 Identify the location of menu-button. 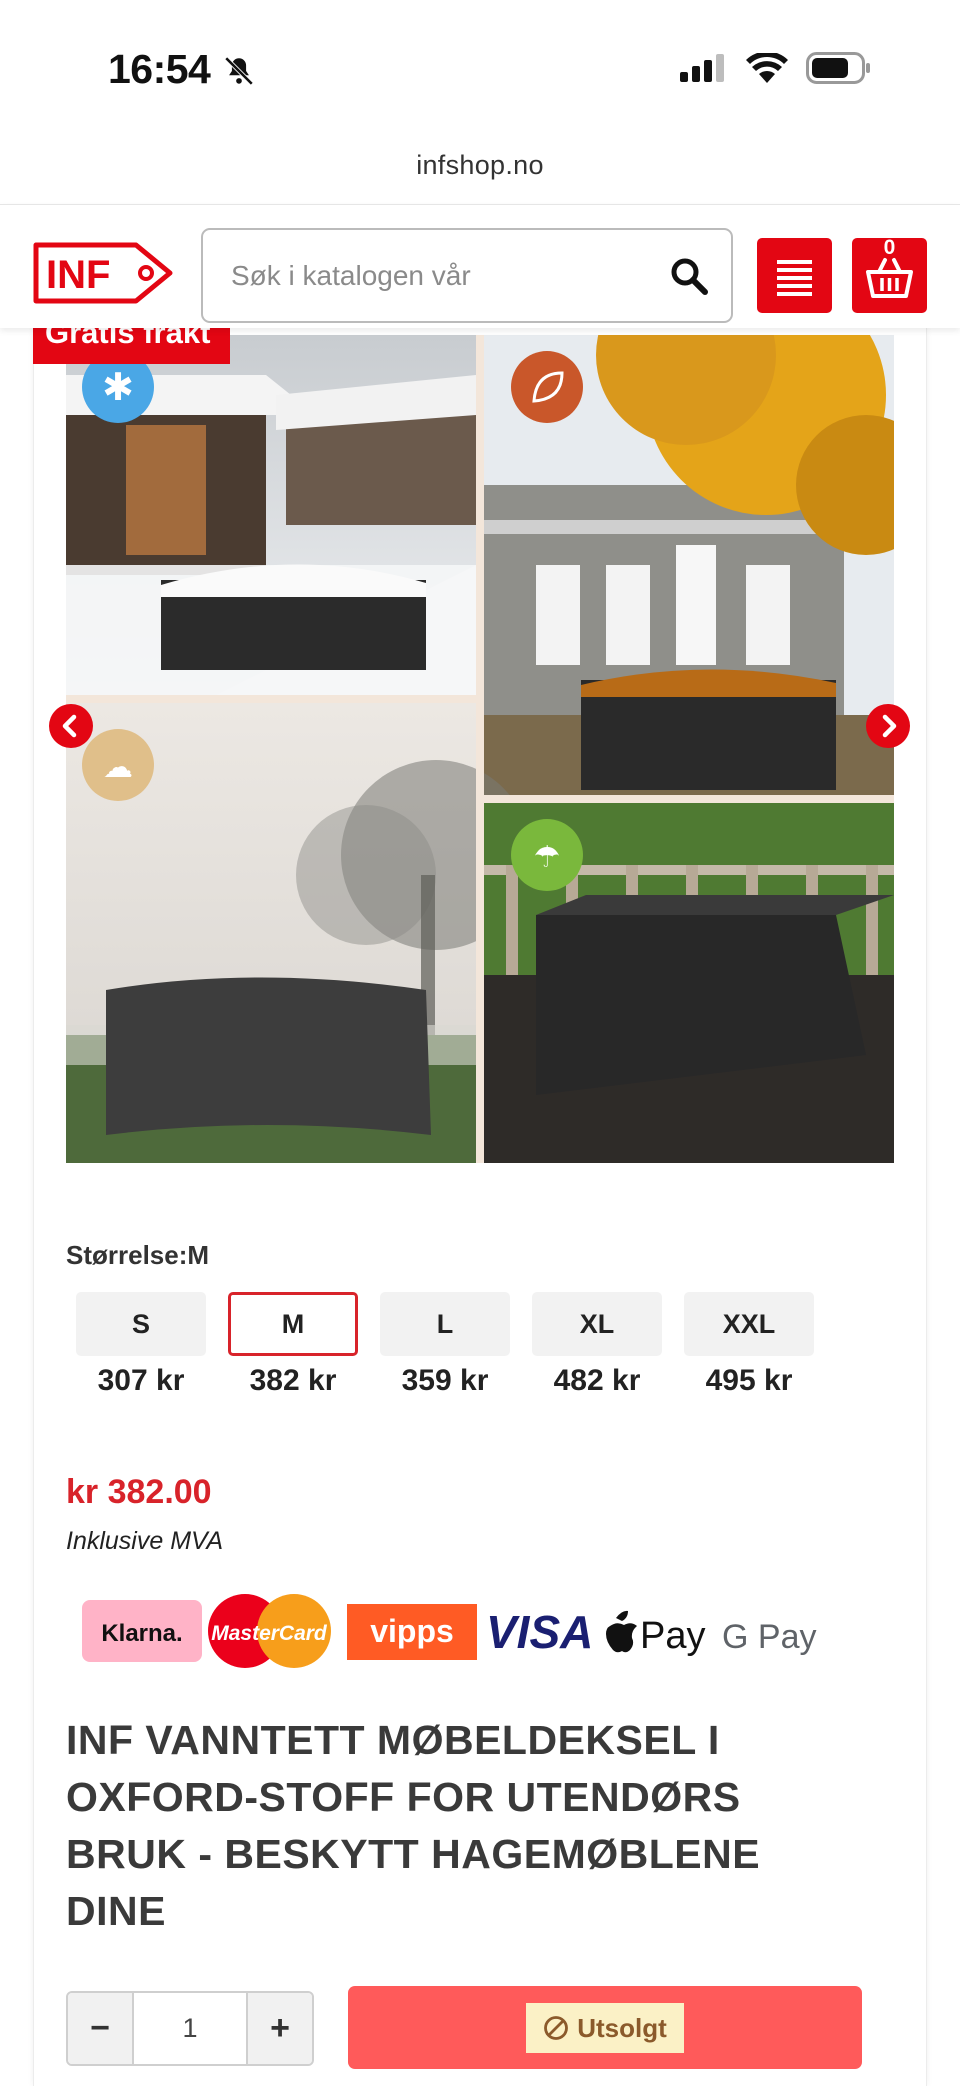
(794, 275).